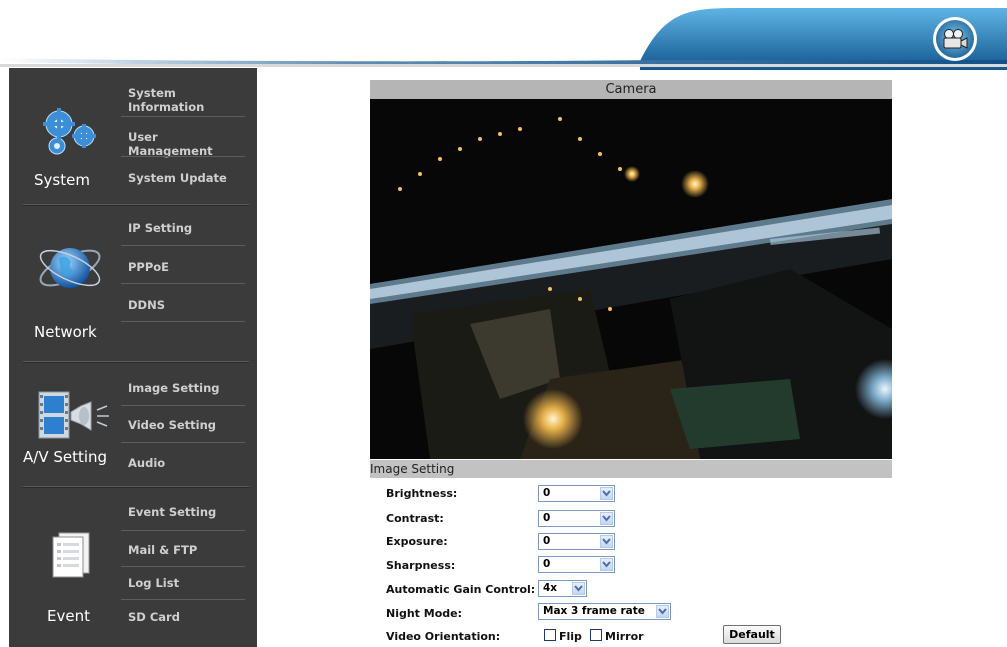 The image size is (1007, 647). Describe the element at coordinates (68, 616) in the screenshot. I see `sidebar-group-title: Event` at that location.